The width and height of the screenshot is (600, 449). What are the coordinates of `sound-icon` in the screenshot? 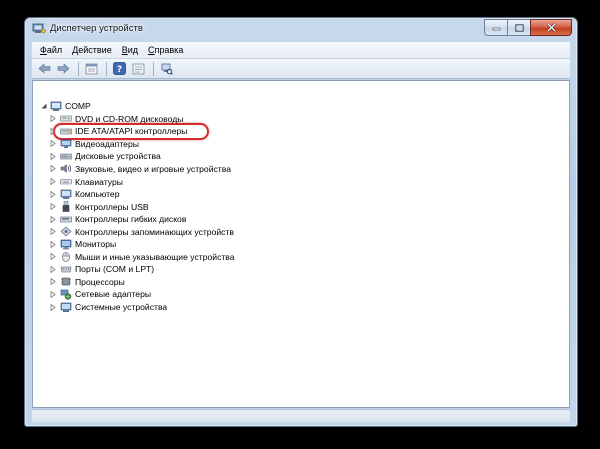 It's located at (66, 168).